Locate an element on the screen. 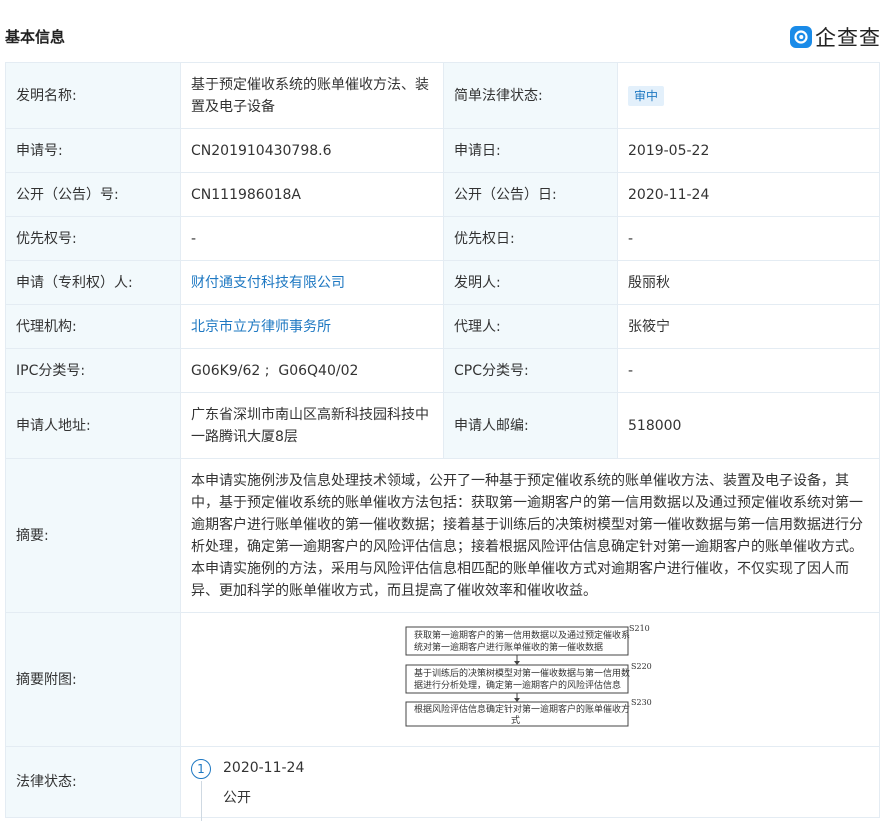  abstract-label: 摘要: is located at coordinates (93, 535).